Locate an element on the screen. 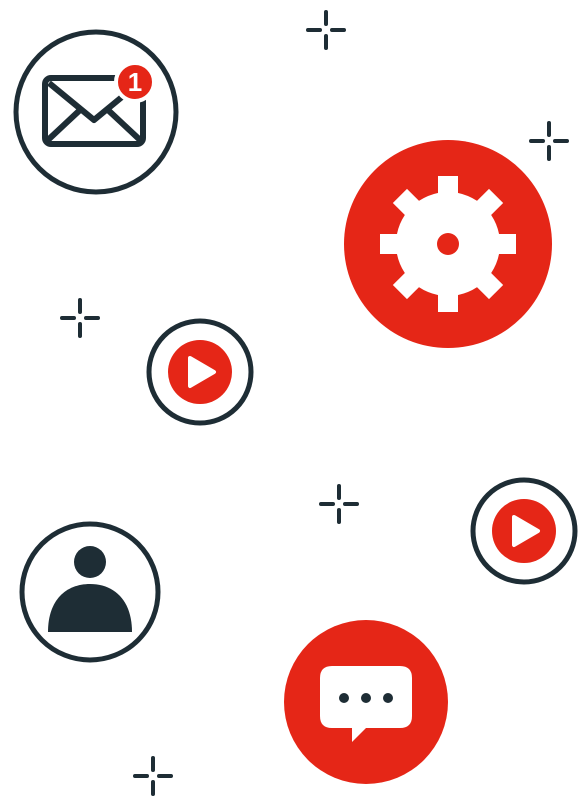 The height and width of the screenshot is (796, 583). settings-button is located at coordinates (448, 244).